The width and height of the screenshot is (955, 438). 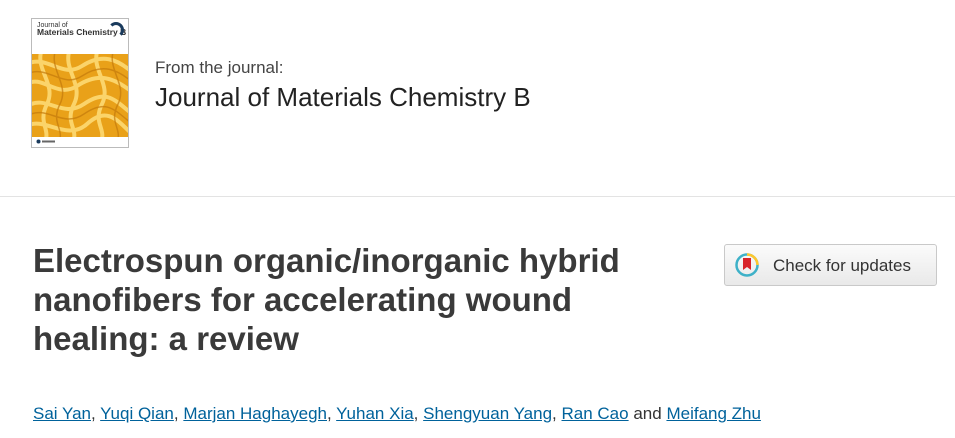 I want to click on author-conjunction: and, so click(x=647, y=413).